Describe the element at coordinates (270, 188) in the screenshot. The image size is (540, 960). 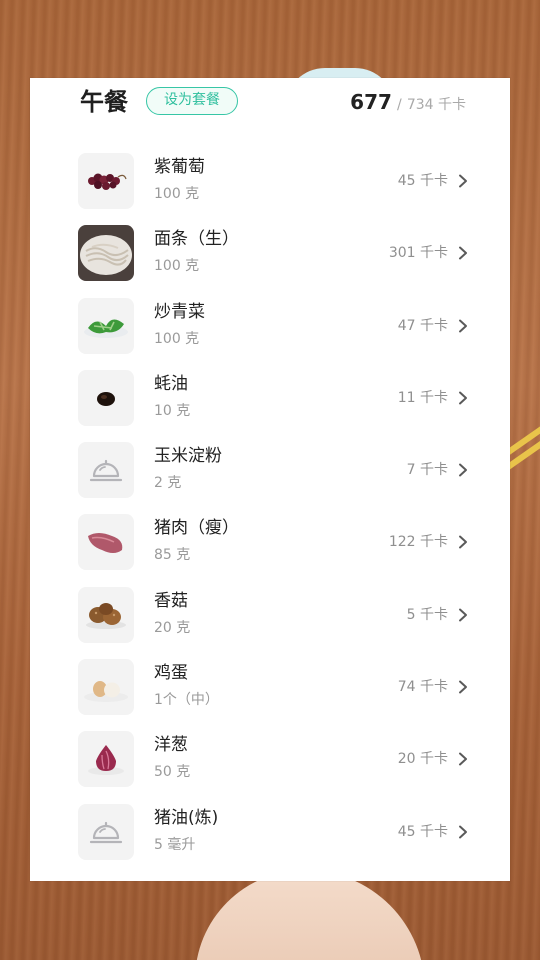
I see `food-item: 紫葡萄 100 克 45 千卡` at that location.